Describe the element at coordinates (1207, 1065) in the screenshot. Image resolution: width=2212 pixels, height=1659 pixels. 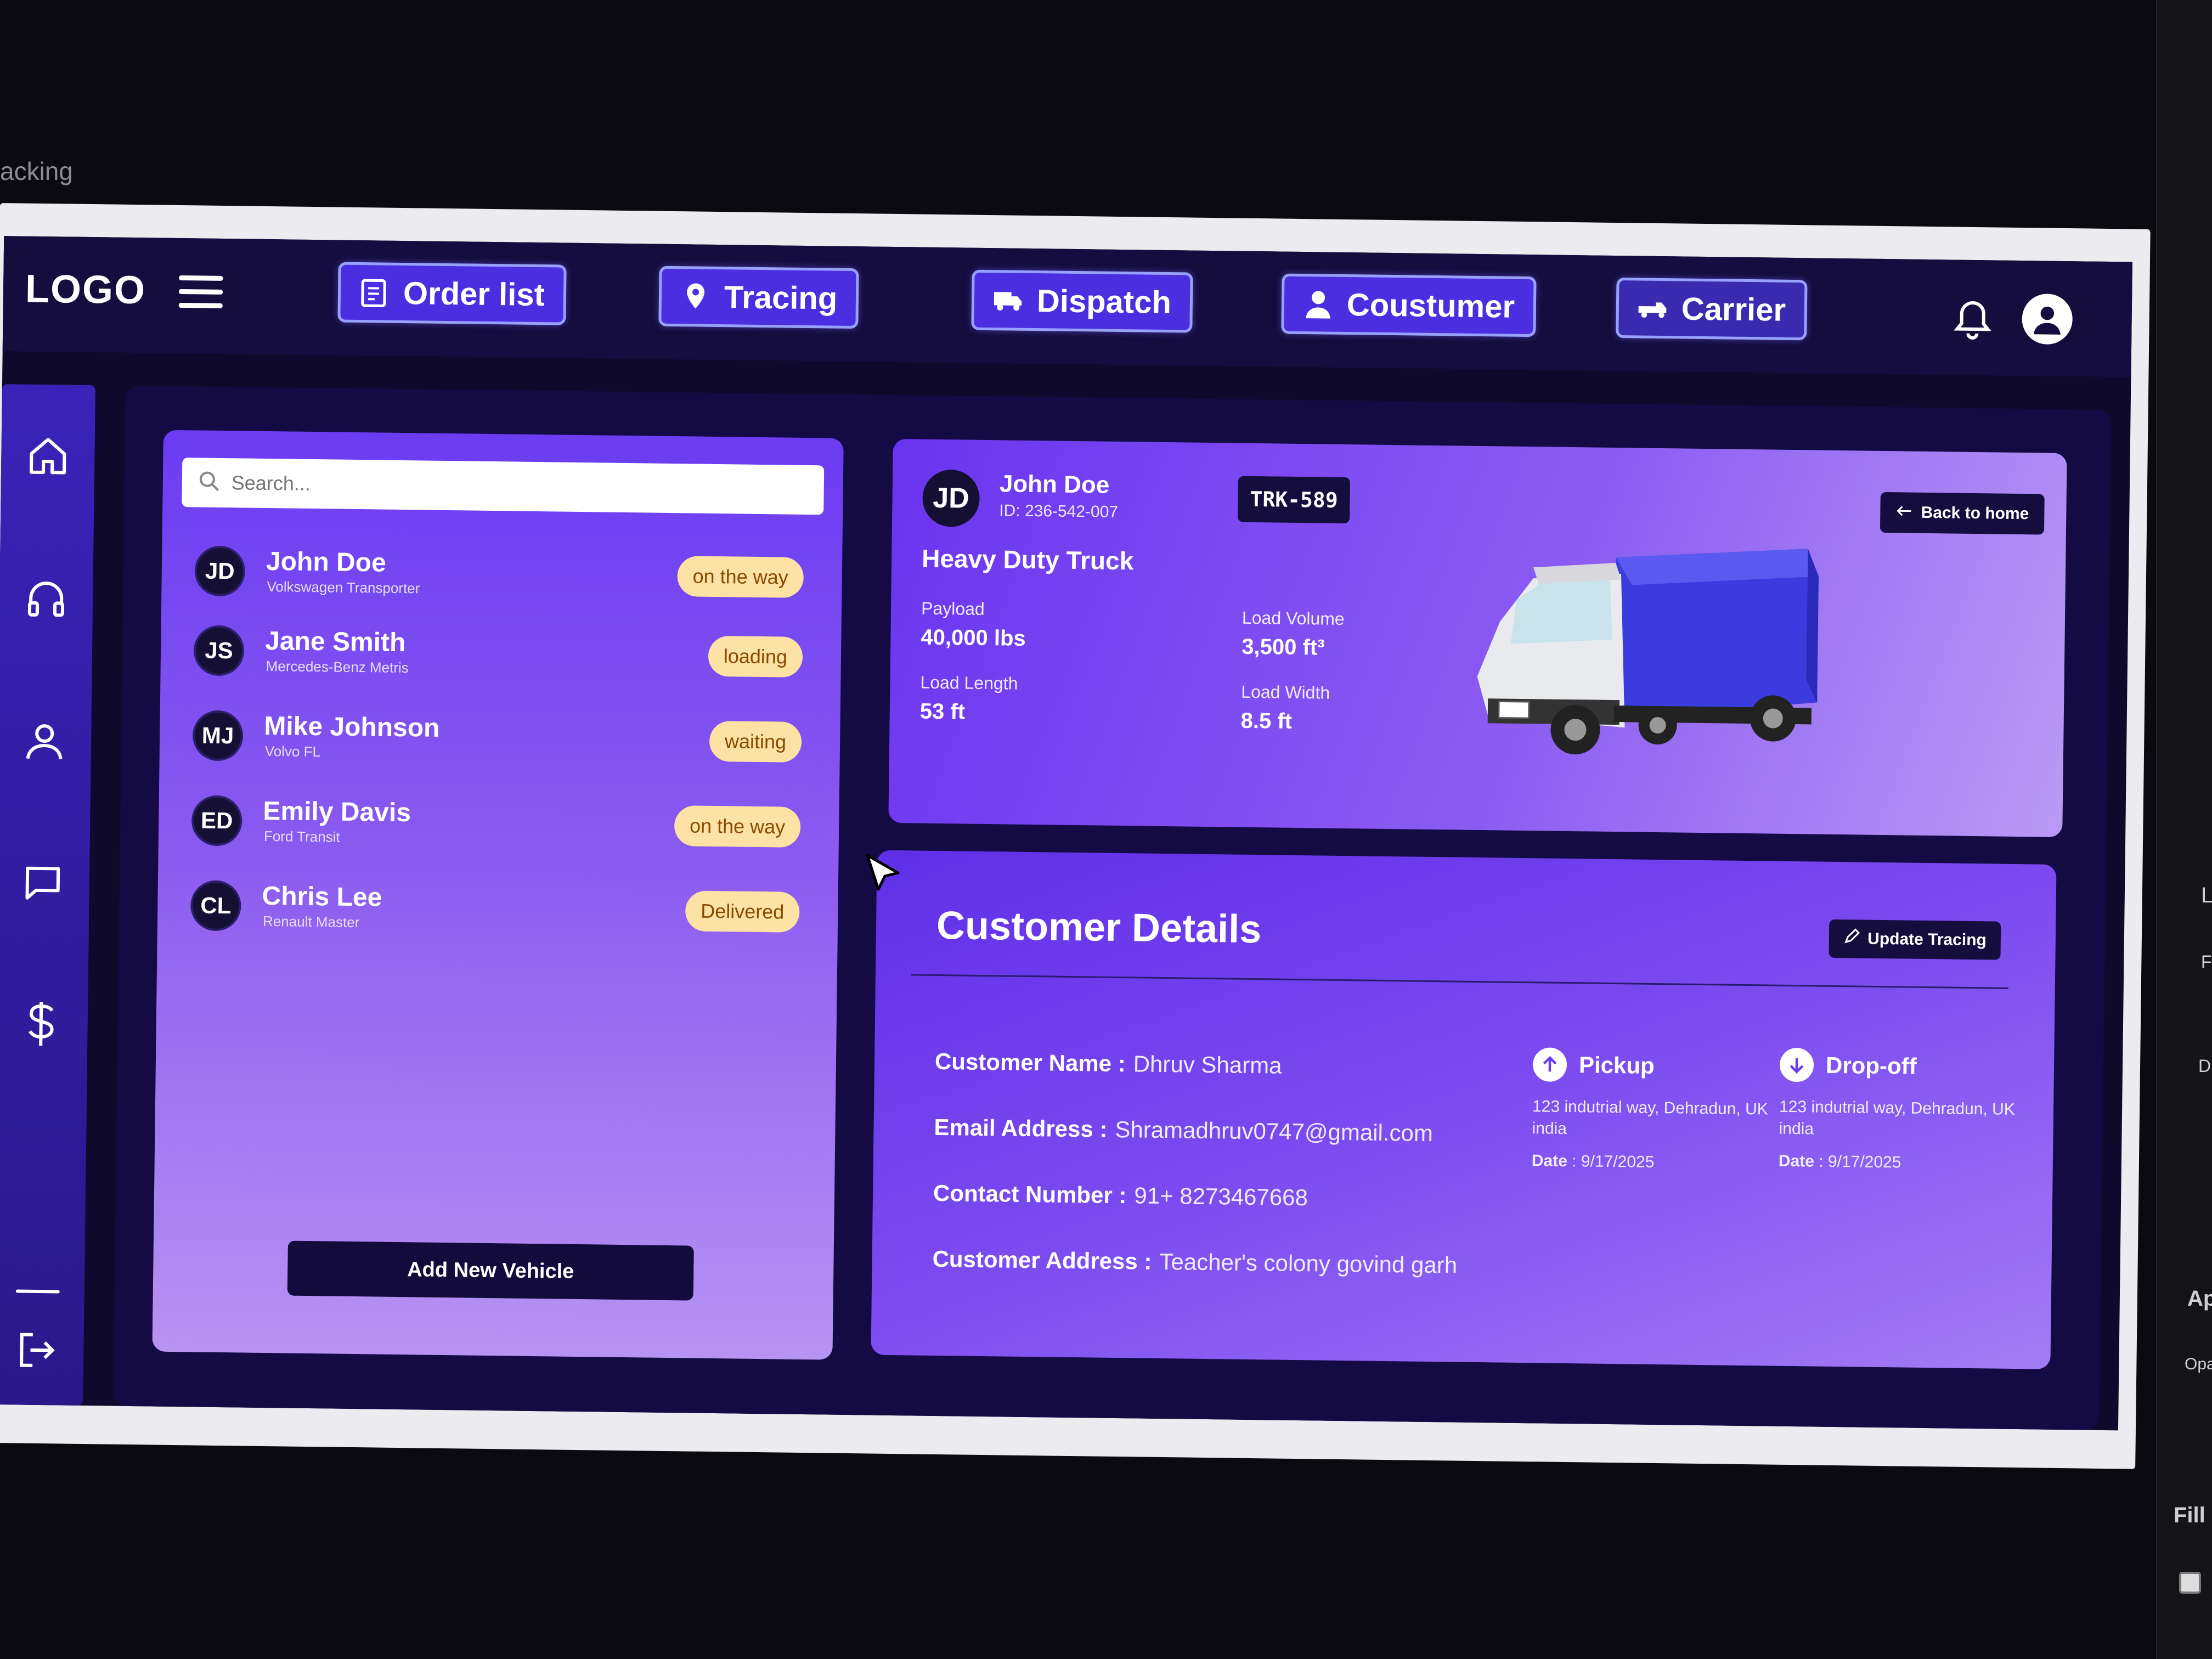
I see `field-value: Dhruv Sharma` at that location.